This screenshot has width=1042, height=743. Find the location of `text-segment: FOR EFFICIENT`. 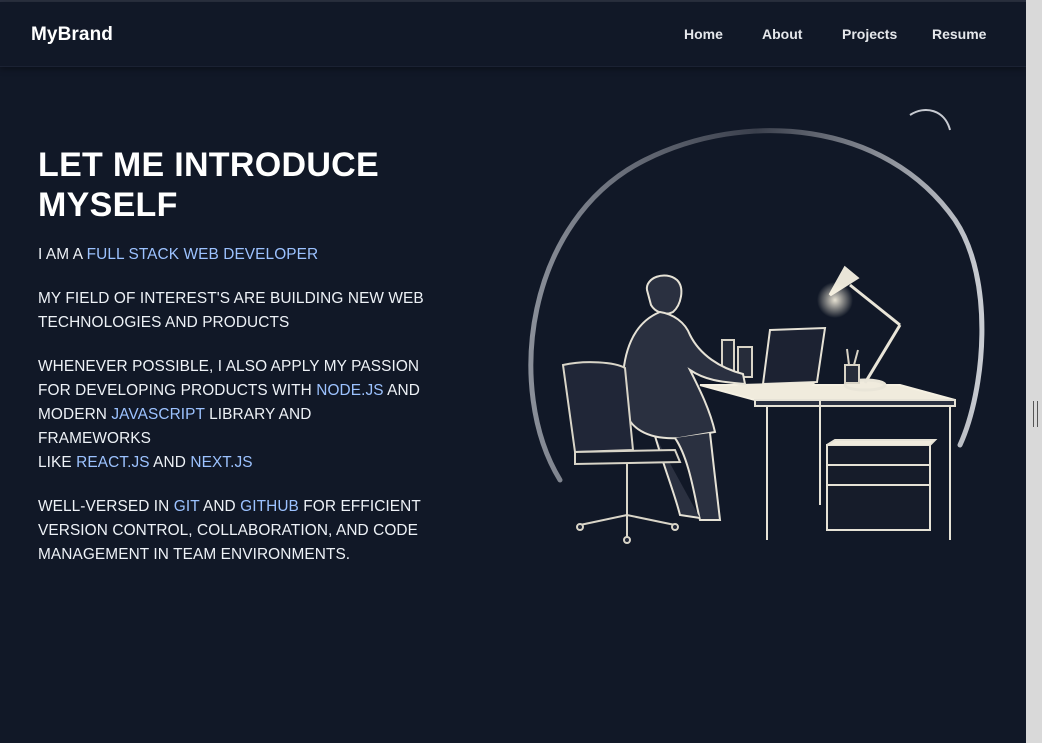

text-segment: FOR EFFICIENT is located at coordinates (359, 506).